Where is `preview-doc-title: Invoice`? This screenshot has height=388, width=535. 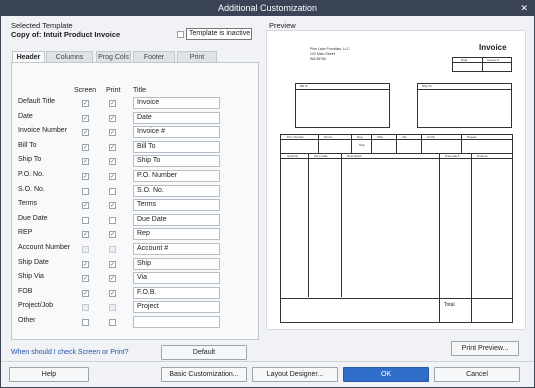 preview-doc-title: Invoice is located at coordinates (493, 47).